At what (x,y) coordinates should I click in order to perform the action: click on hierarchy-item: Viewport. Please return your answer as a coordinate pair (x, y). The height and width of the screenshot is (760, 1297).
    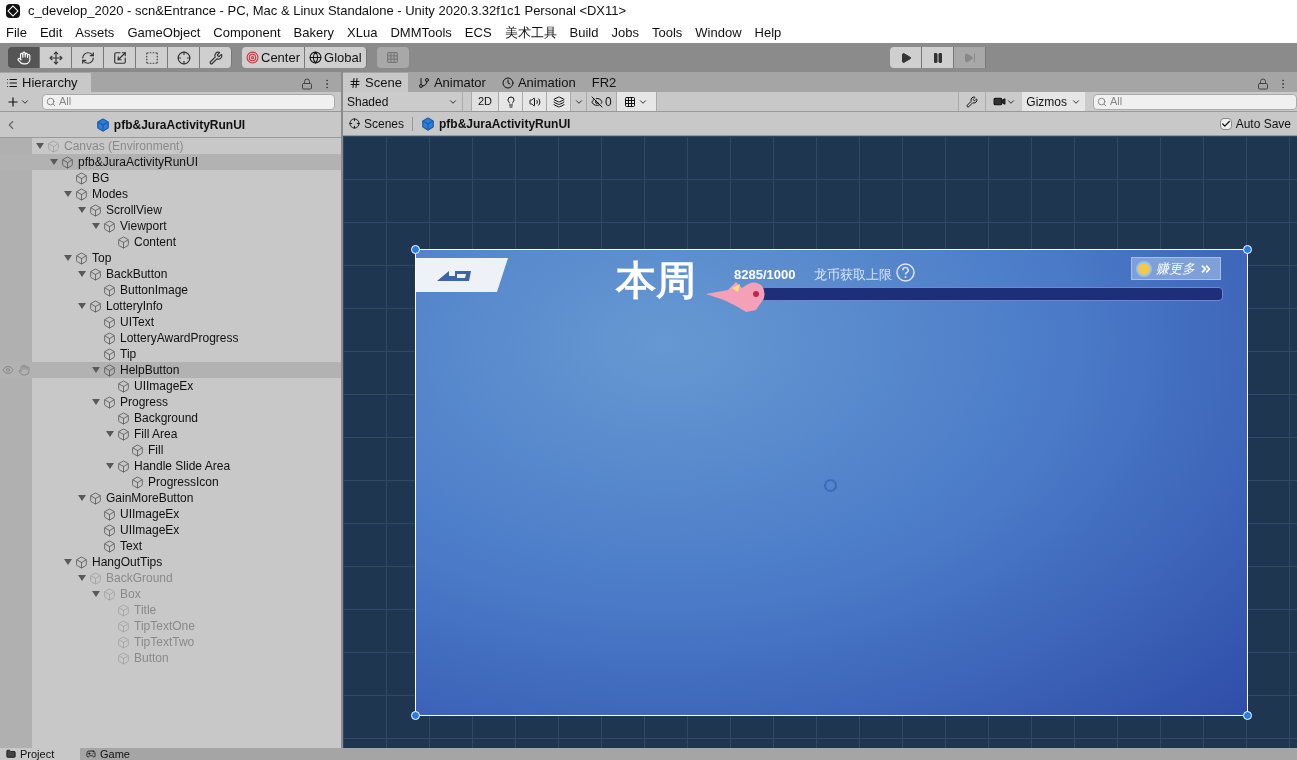
    Looking at the image, I should click on (170, 226).